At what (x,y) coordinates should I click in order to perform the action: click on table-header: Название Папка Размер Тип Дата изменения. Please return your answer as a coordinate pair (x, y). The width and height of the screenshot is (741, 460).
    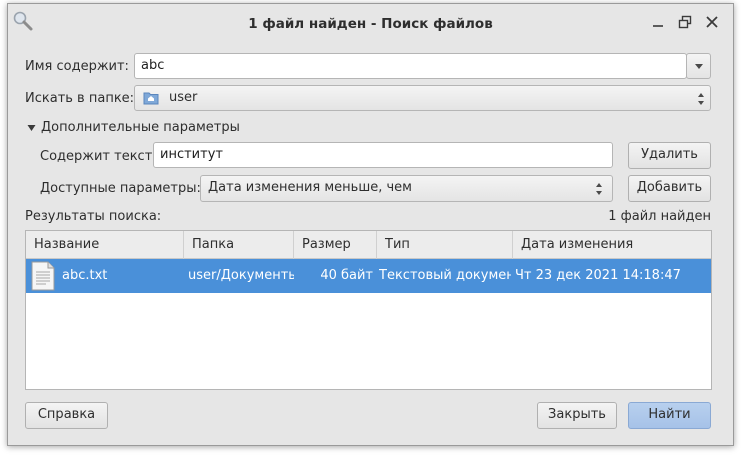
    Looking at the image, I should click on (368, 245).